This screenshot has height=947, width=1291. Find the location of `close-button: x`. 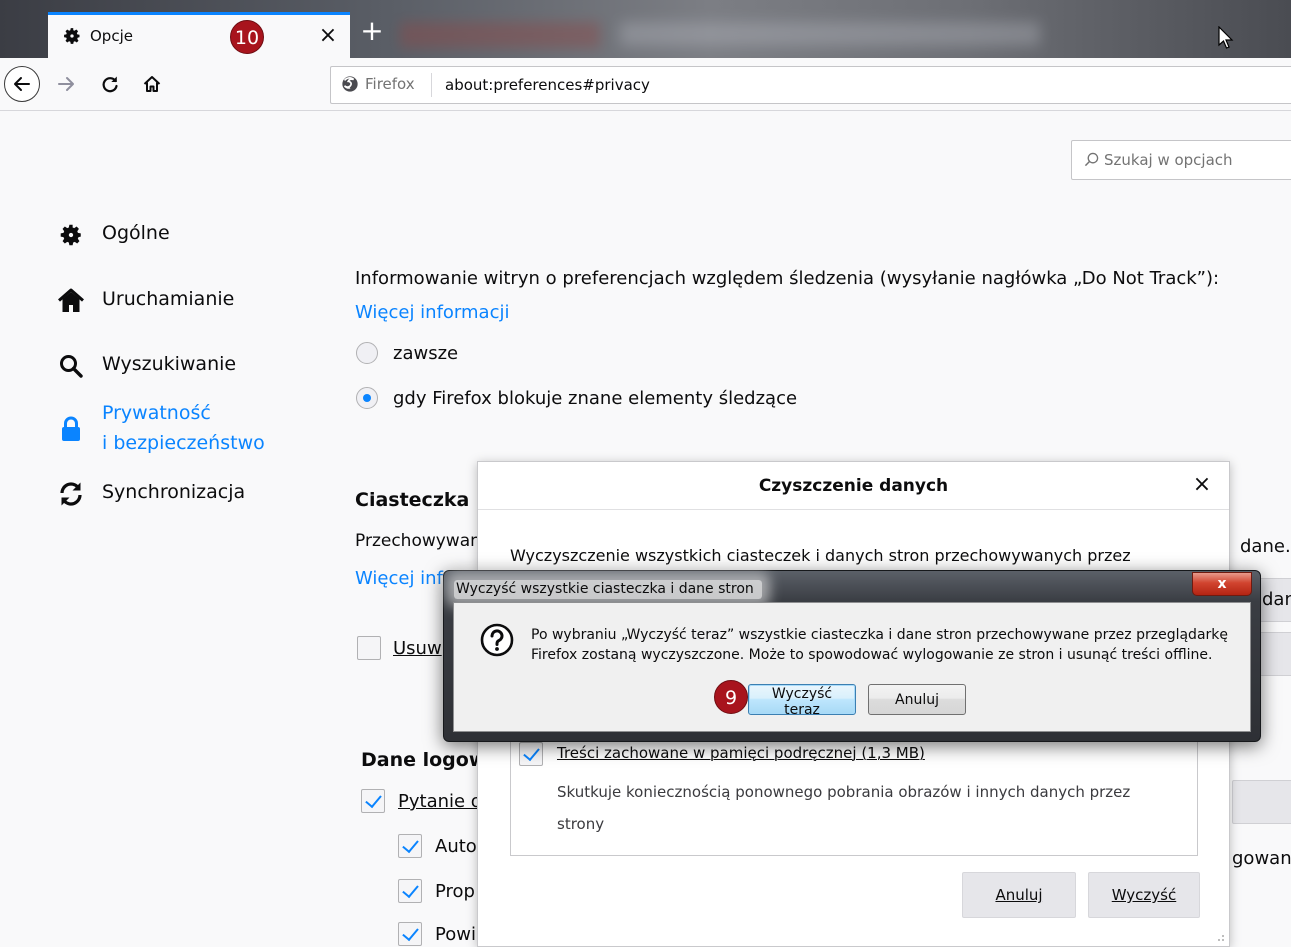

close-button: x is located at coordinates (1222, 584).